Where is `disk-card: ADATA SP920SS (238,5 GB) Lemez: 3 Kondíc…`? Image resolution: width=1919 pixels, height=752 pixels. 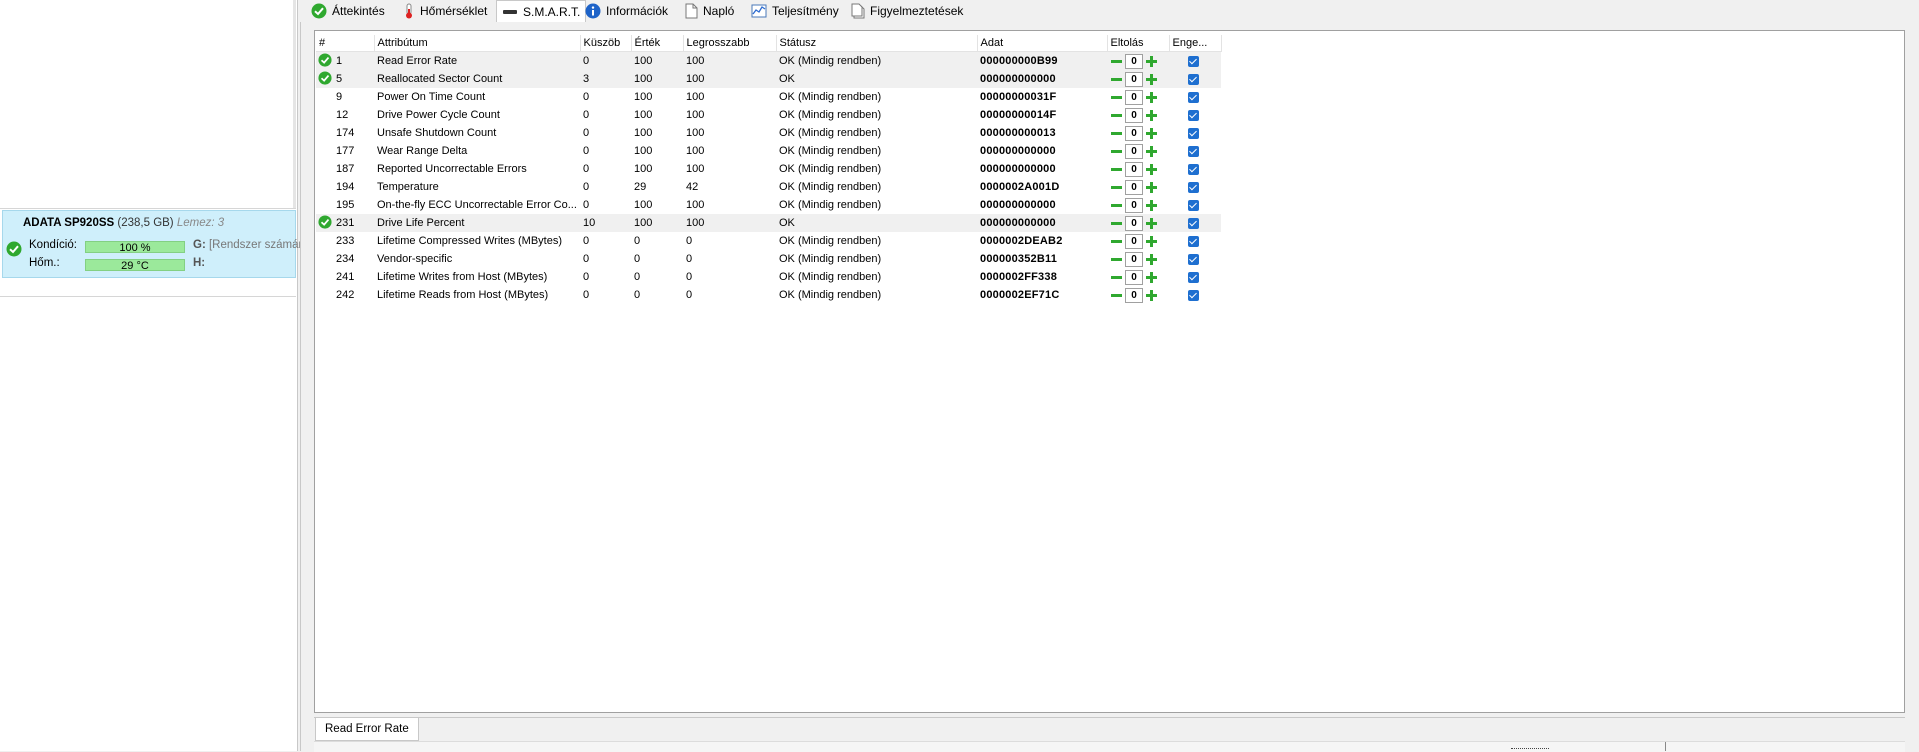 disk-card: ADATA SP920SS (238,5 GB) Lemez: 3 Kondíc… is located at coordinates (152, 244).